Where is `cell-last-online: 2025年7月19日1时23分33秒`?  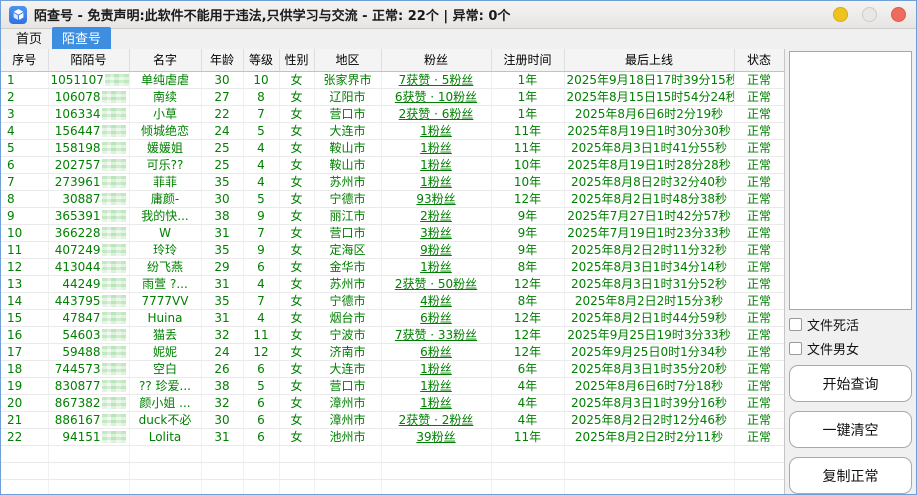 cell-last-online: 2025年7月19日1时23分33秒 is located at coordinates (649, 233).